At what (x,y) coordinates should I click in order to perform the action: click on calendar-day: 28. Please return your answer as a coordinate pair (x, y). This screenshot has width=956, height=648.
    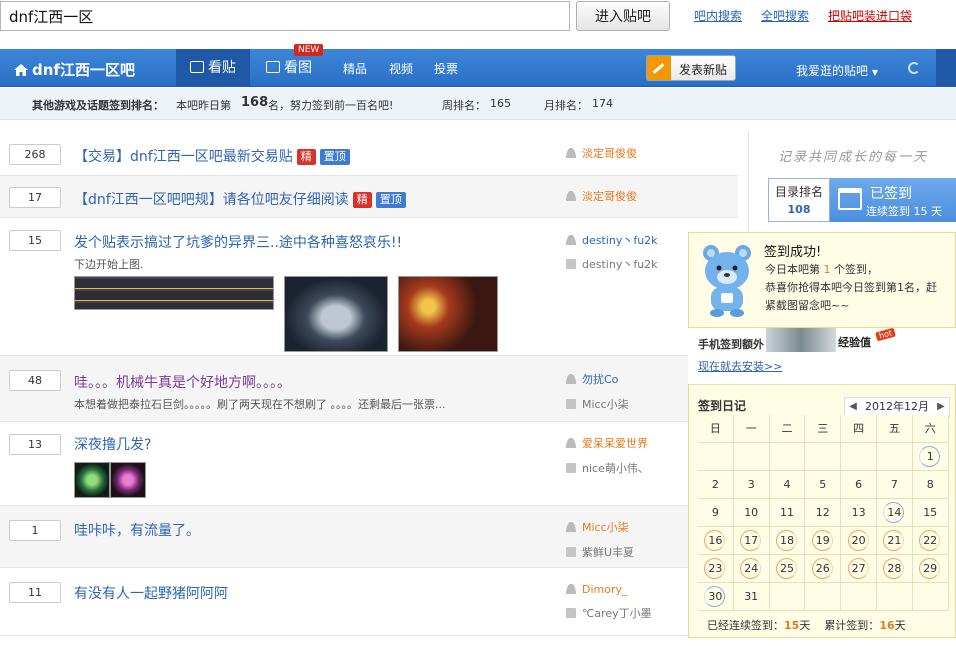
    Looking at the image, I should click on (895, 569).